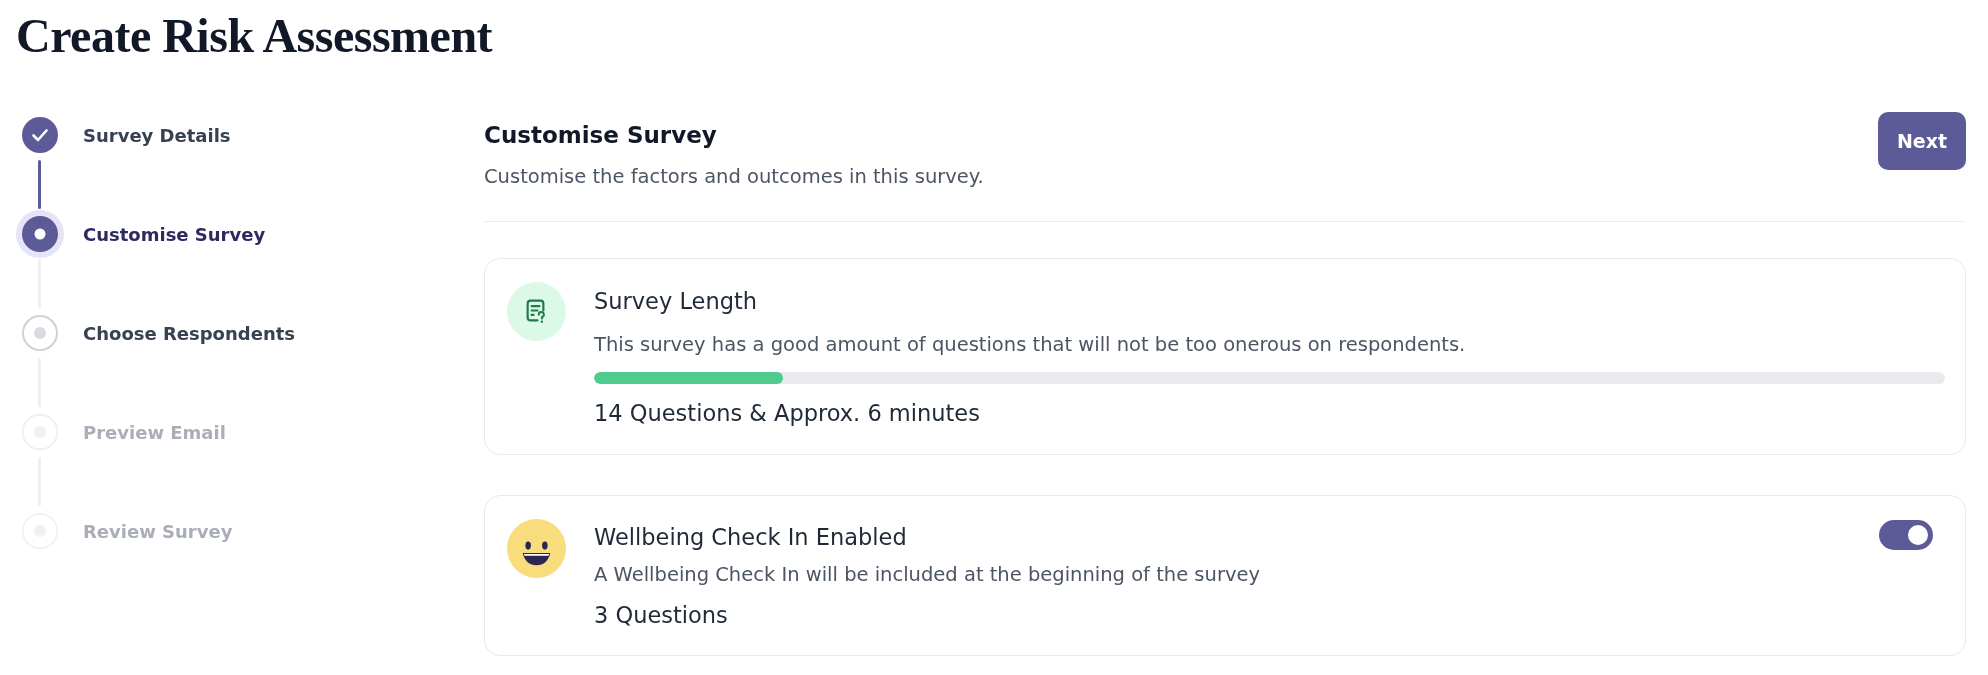  What do you see at coordinates (157, 135) in the screenshot?
I see `step-label: Survey Details` at bounding box center [157, 135].